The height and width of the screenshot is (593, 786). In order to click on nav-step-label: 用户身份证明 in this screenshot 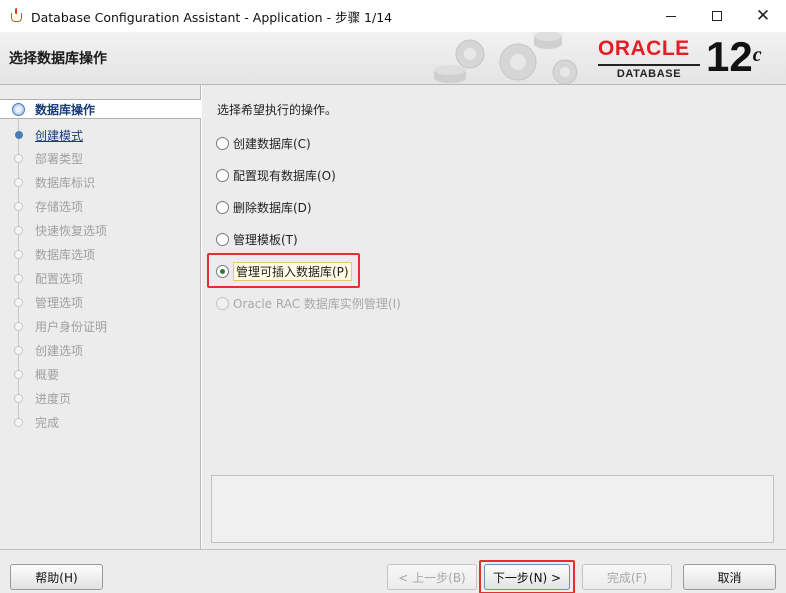, I will do `click(71, 326)`.